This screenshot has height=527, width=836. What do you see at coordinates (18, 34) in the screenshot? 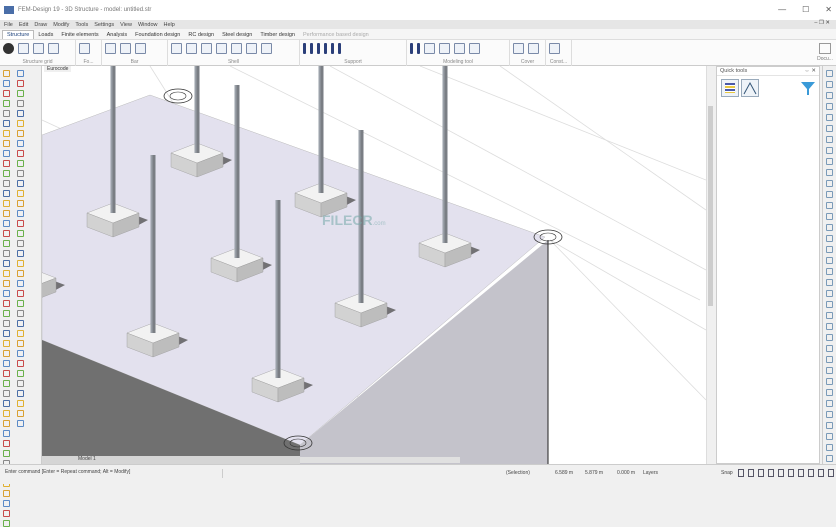
I see `tab-structure: Structure` at bounding box center [18, 34].